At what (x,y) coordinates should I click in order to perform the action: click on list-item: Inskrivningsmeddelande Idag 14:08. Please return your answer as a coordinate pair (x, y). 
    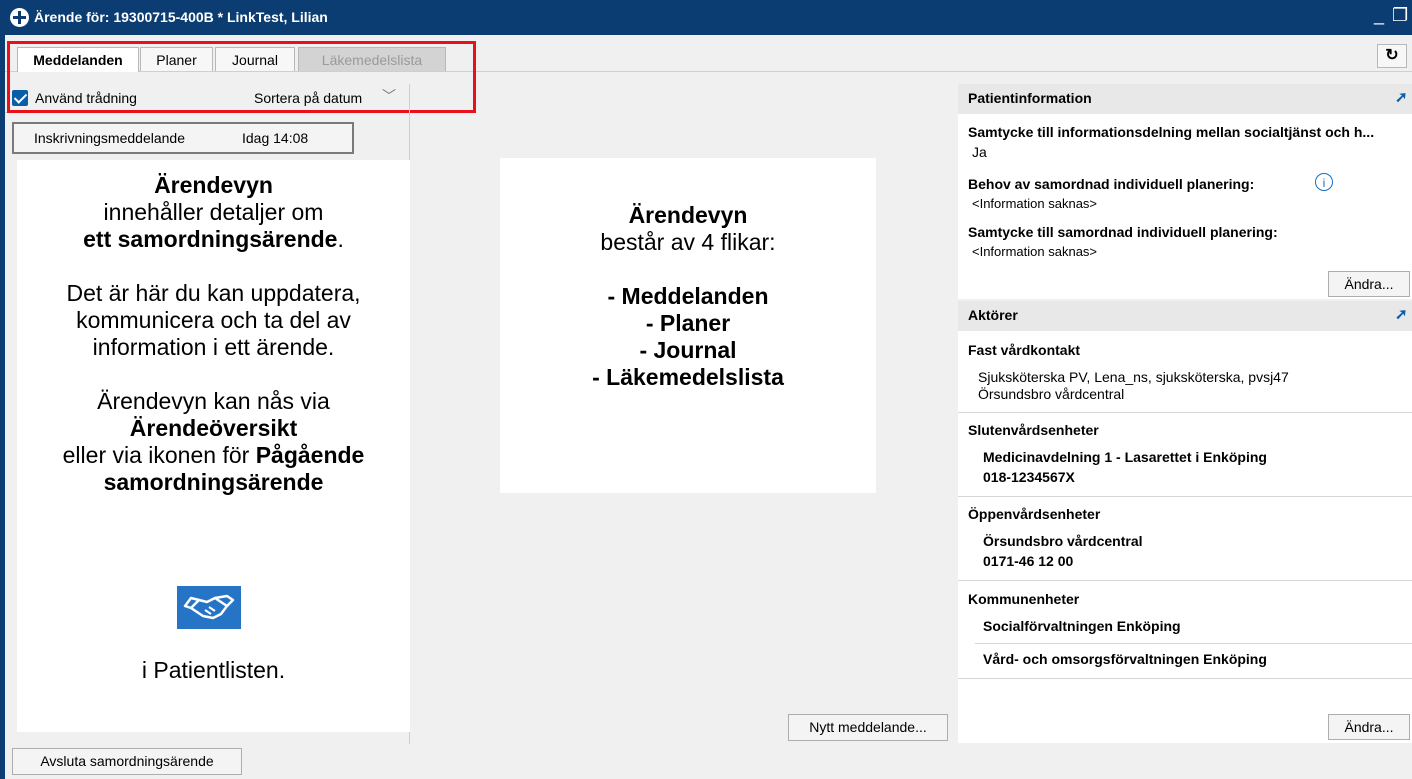
    Looking at the image, I should click on (183, 138).